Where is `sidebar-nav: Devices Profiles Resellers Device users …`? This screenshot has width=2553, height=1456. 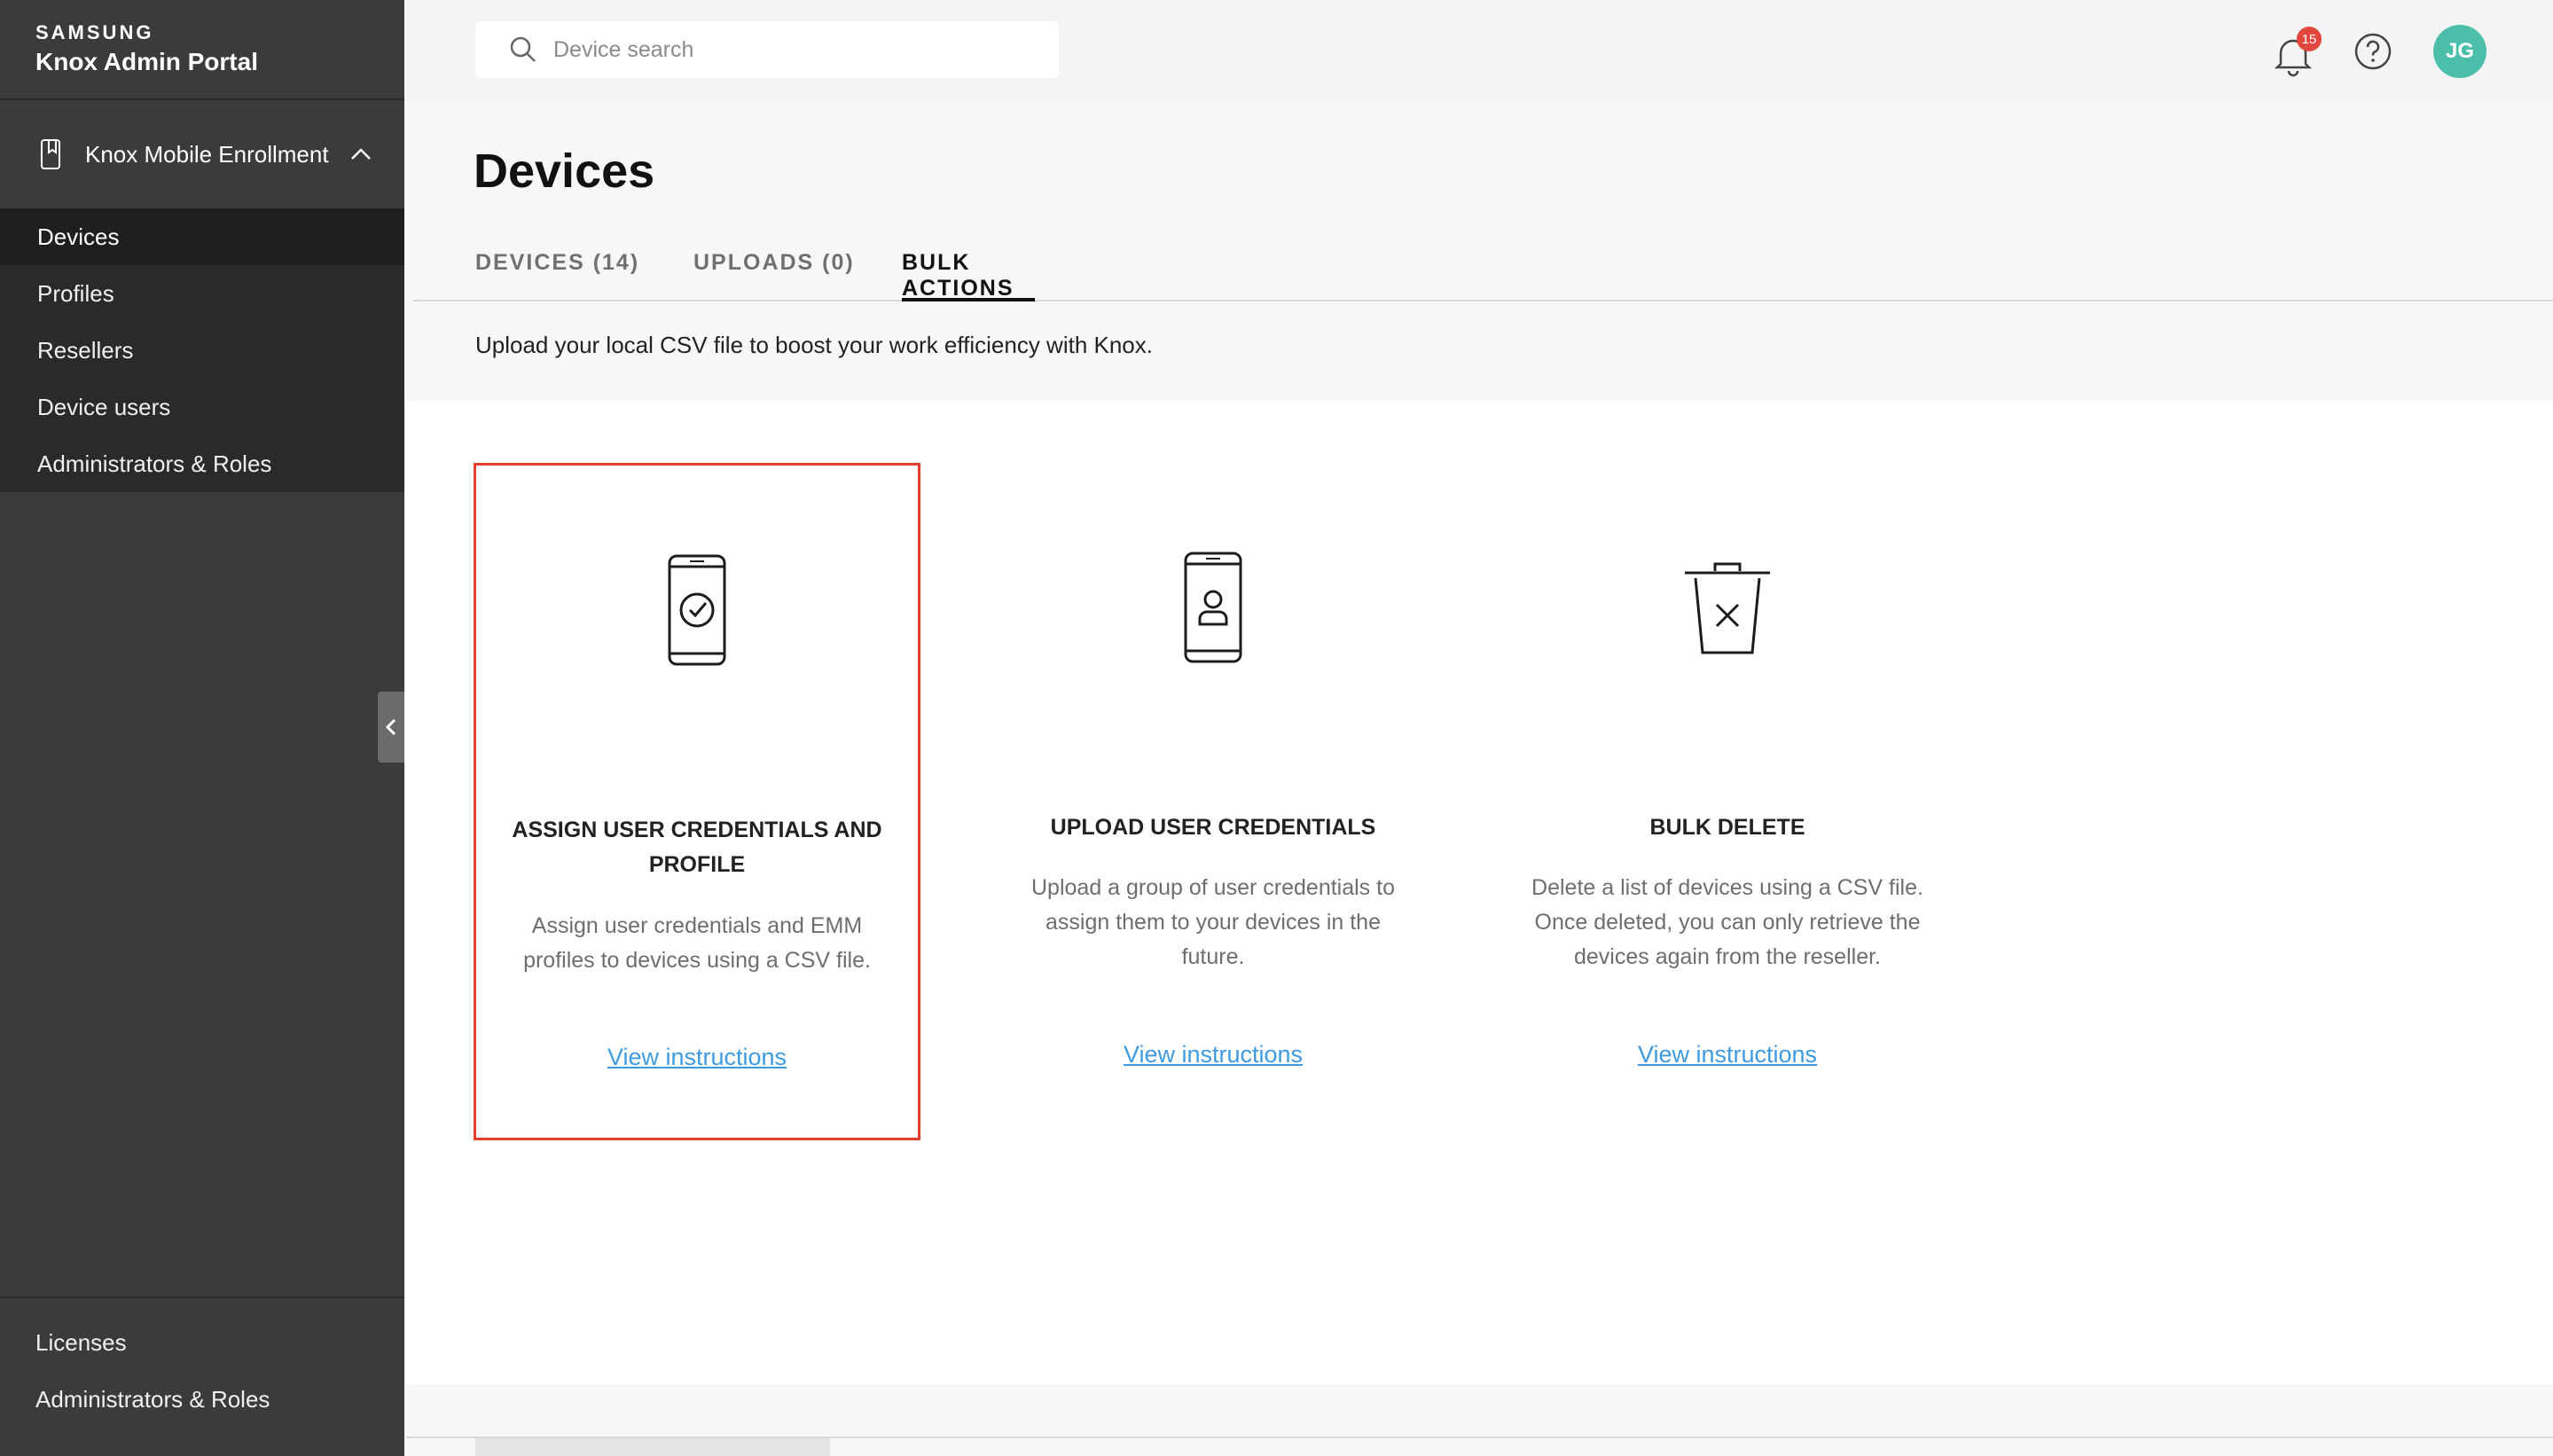 sidebar-nav: Devices Profiles Resellers Device users … is located at coordinates (202, 350).